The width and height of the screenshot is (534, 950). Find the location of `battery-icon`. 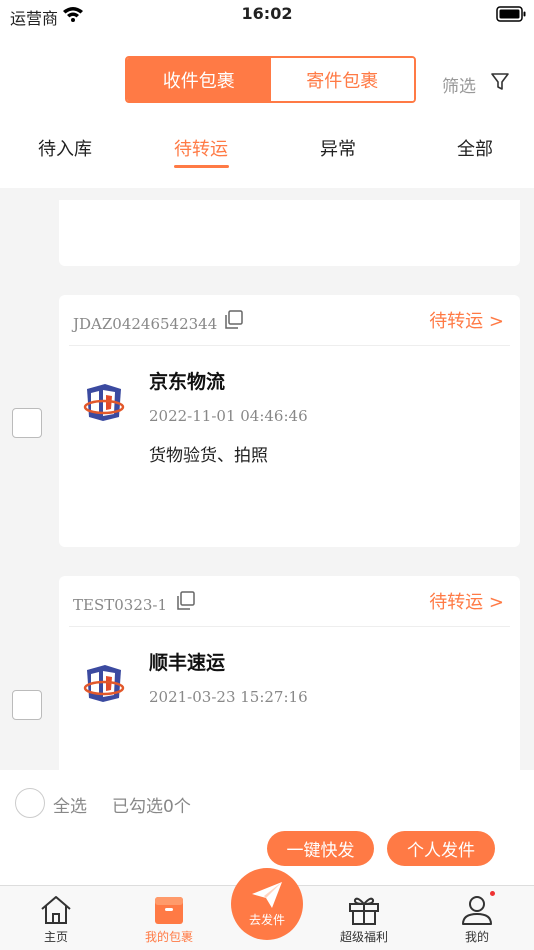

battery-icon is located at coordinates (511, 16).